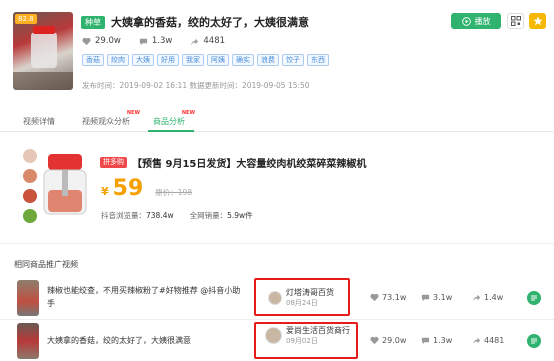  I want to click on keyword-tag: 阿姨, so click(218, 60).